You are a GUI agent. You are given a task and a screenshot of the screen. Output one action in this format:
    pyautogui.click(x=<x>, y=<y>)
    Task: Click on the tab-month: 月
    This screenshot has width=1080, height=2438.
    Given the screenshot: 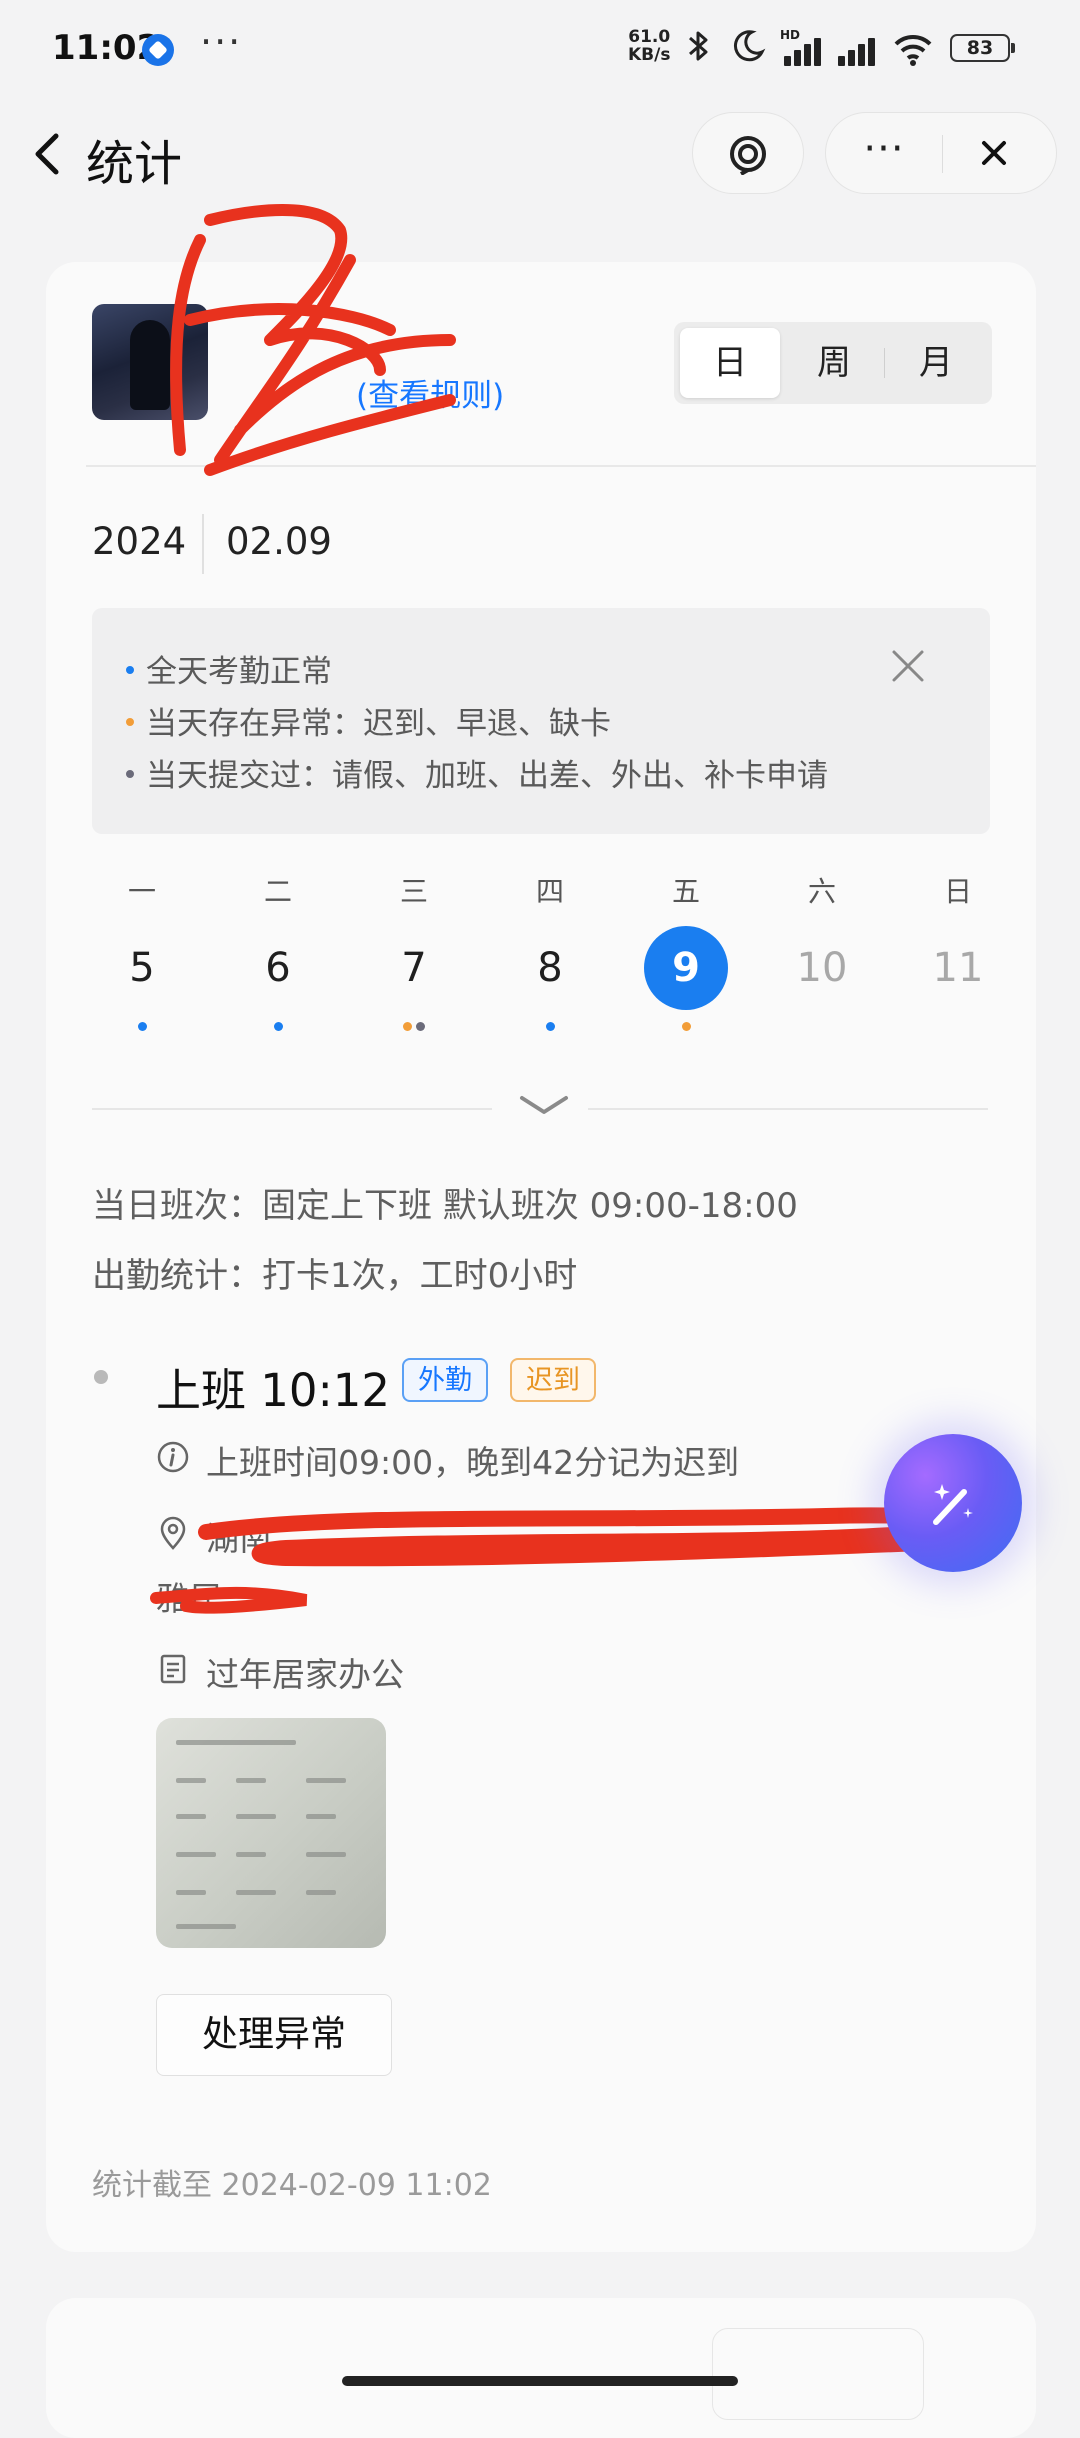 What is the action you would take?
    pyautogui.click(x=936, y=363)
    